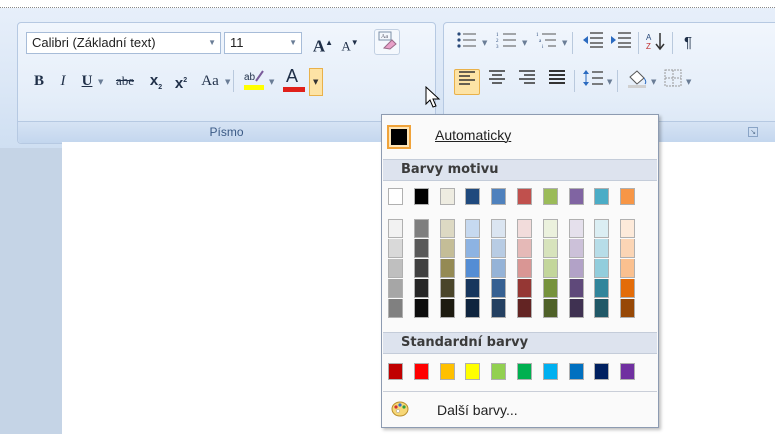  Describe the element at coordinates (156, 81) in the screenshot. I see `subscript-button: x2` at that location.